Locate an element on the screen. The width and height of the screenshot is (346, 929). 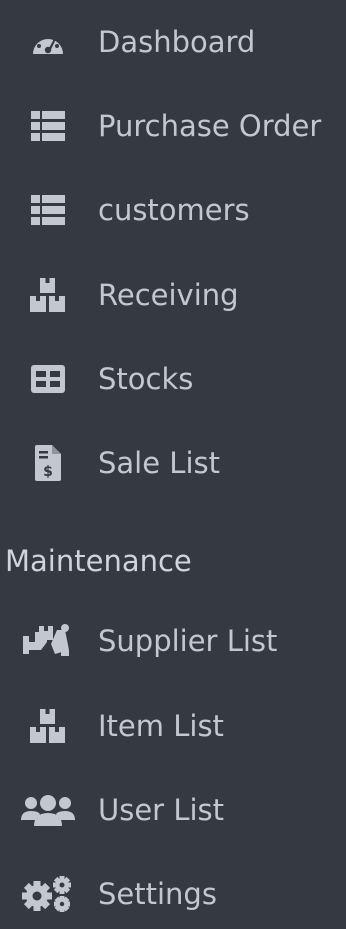
sidebar-item-label: Sale List is located at coordinates (159, 463).